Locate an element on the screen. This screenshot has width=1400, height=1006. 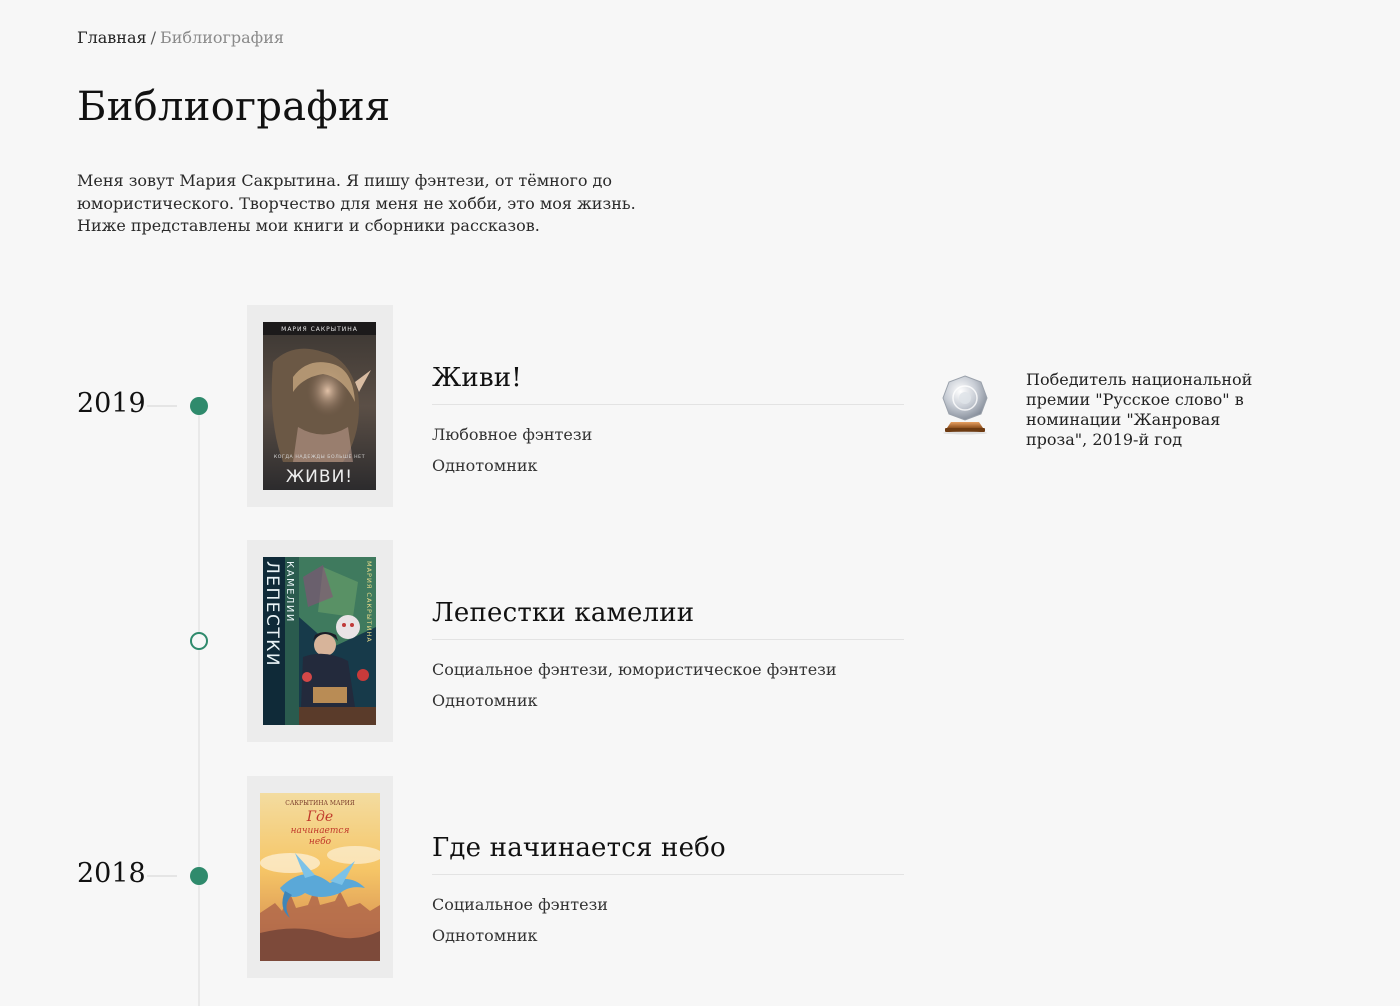
cover-art: САКРЫТИНА МАРИЯ Где начинается небо is located at coordinates (320, 877).